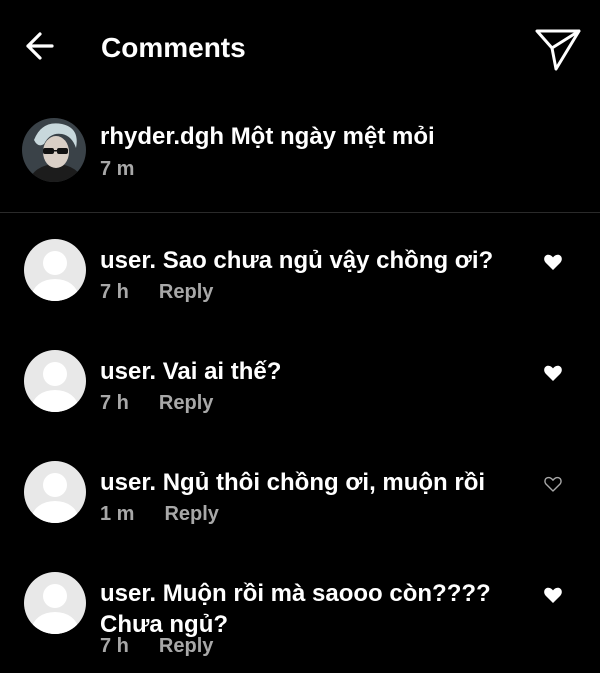  I want to click on caption-timestamp: 7 m, so click(117, 169).